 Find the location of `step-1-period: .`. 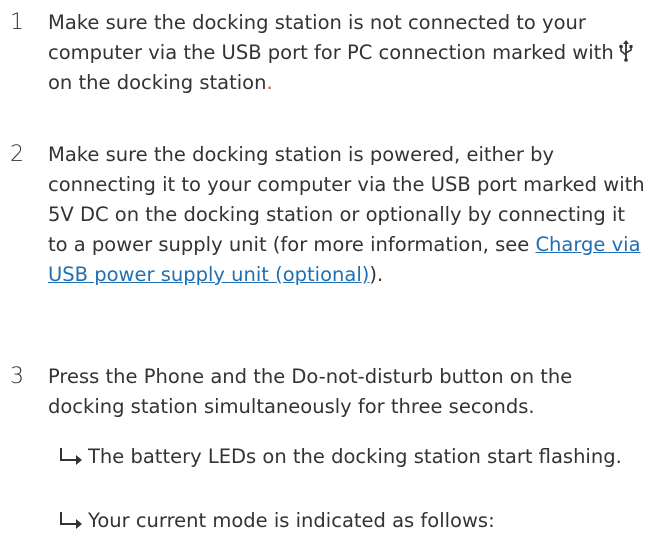

step-1-period: . is located at coordinates (269, 82).